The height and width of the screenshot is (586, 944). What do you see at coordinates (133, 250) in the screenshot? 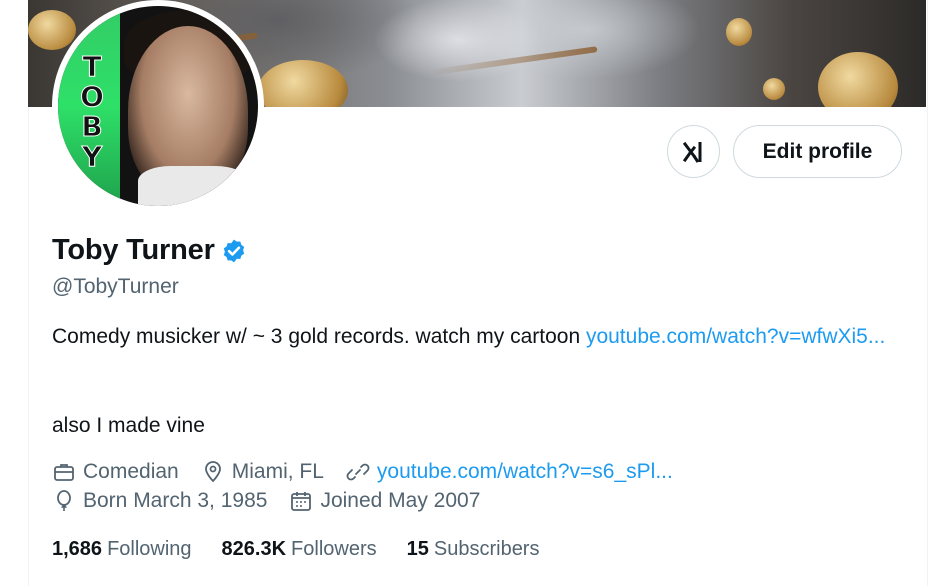
I see `profile-name: Toby Turner` at bounding box center [133, 250].